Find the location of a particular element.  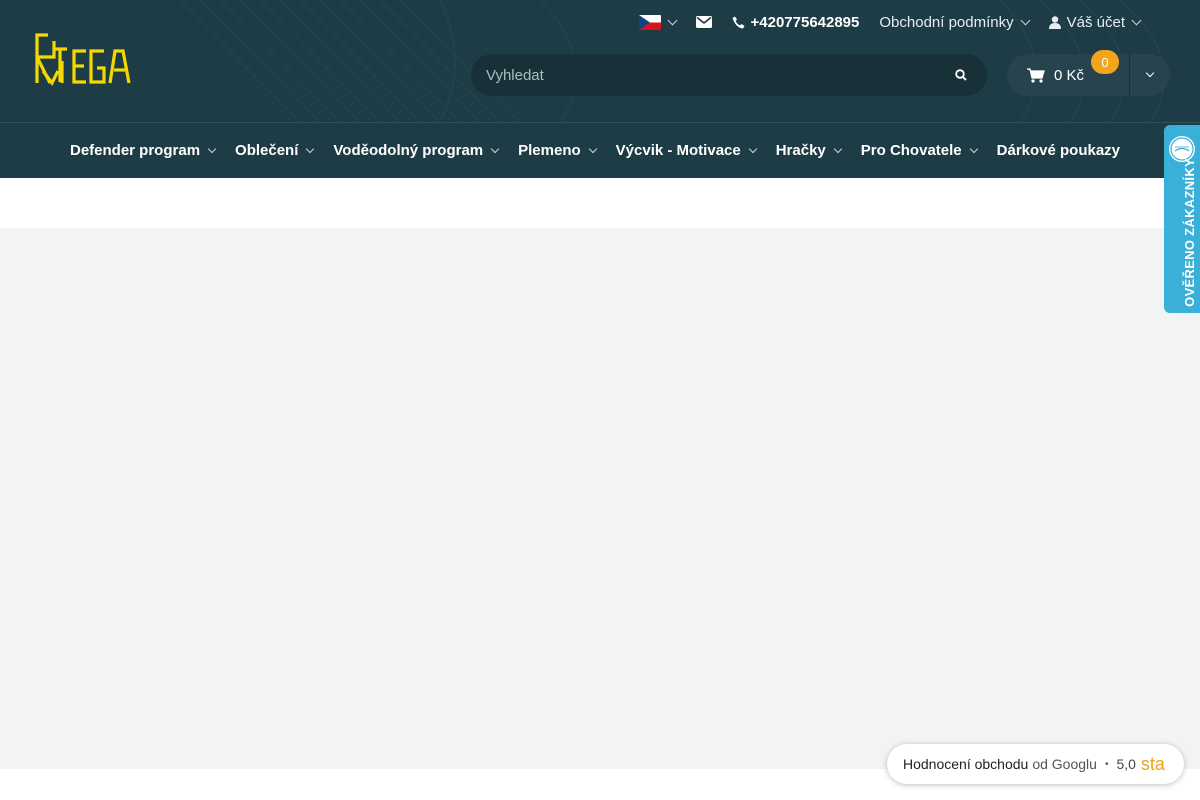

search-bar is located at coordinates (729, 75).